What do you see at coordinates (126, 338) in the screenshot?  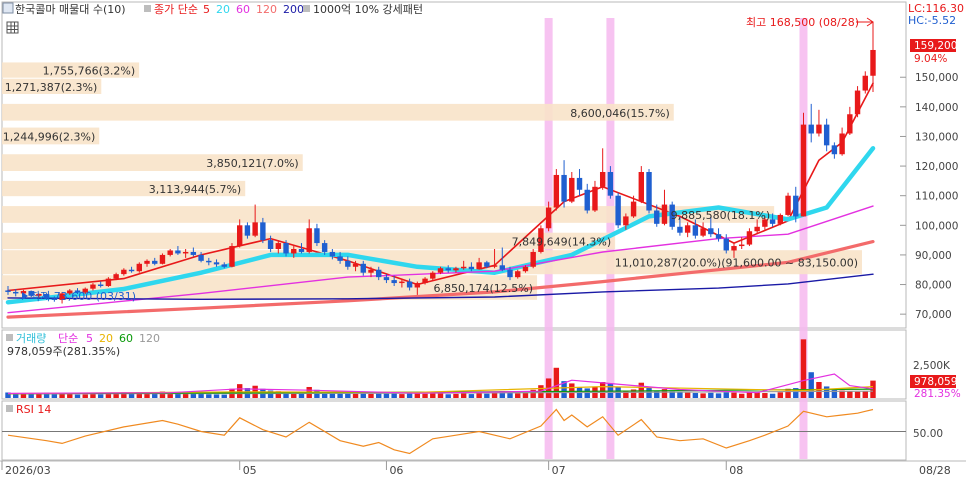 I see `volume-ma-period-label: 60` at bounding box center [126, 338].